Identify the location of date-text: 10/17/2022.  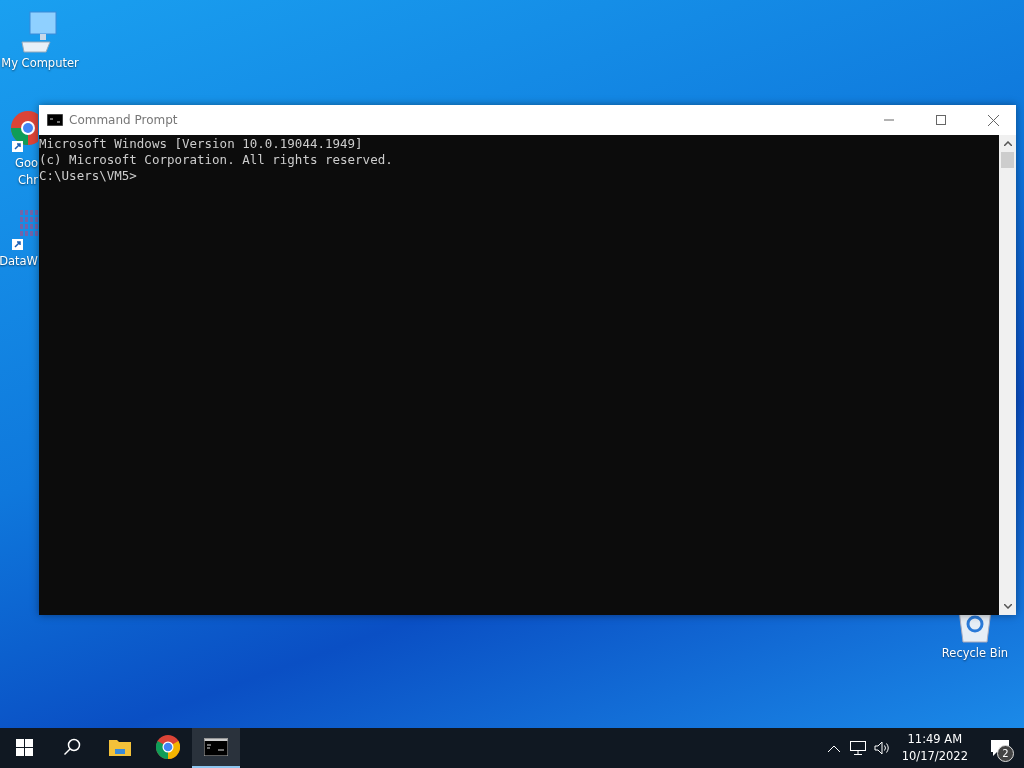
(934, 756).